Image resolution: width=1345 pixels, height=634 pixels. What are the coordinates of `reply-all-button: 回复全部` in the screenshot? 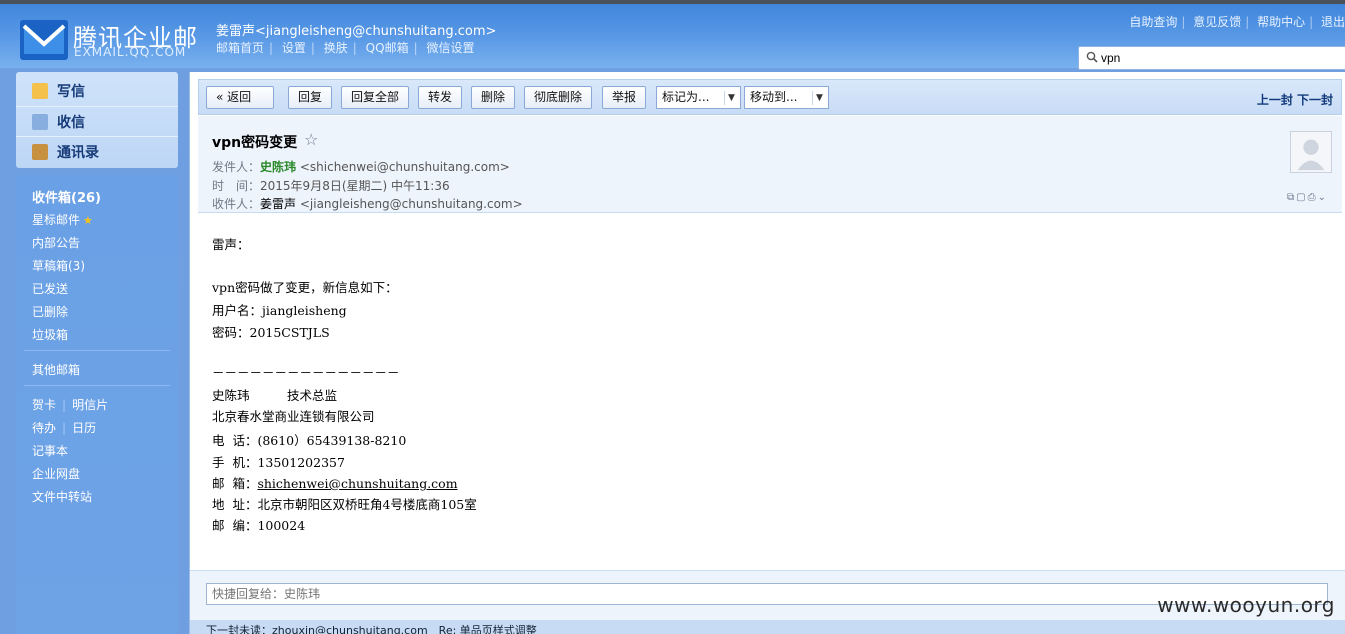 It's located at (375, 97).